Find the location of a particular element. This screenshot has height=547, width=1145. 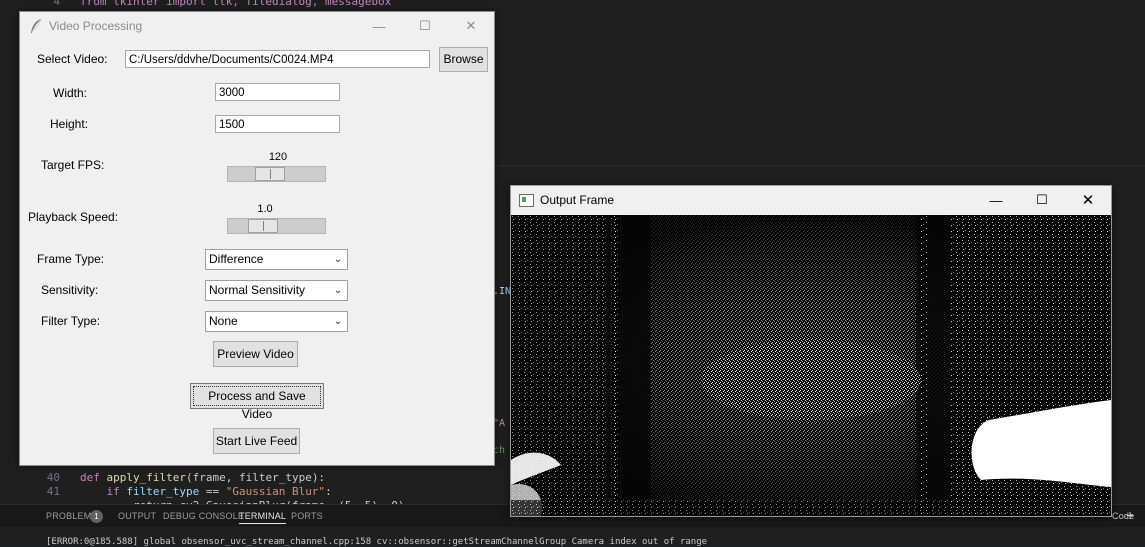

browse-button: Browse is located at coordinates (463, 59).